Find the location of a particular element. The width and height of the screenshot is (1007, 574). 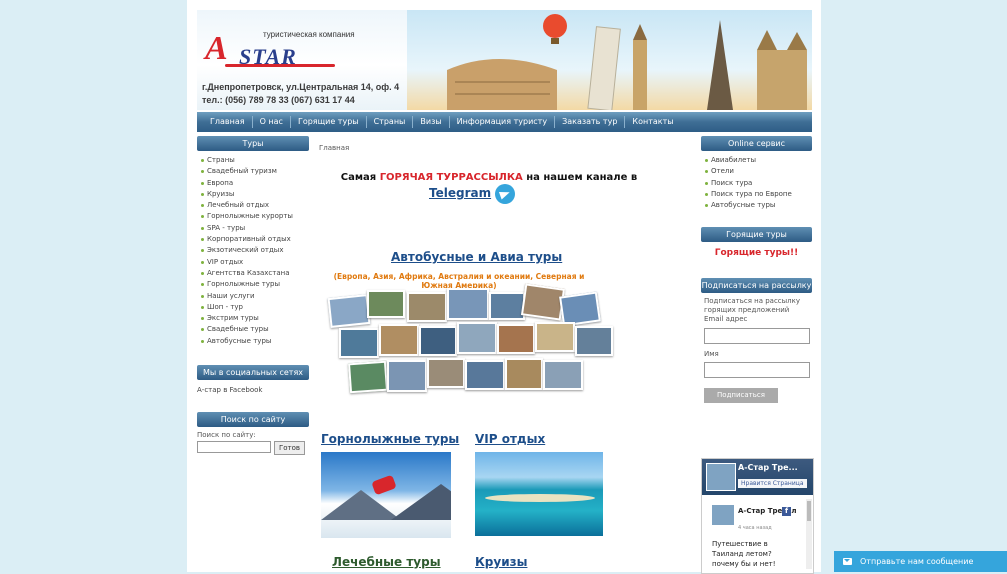

nav-item-order-tour: Заказать тур is located at coordinates (590, 122).